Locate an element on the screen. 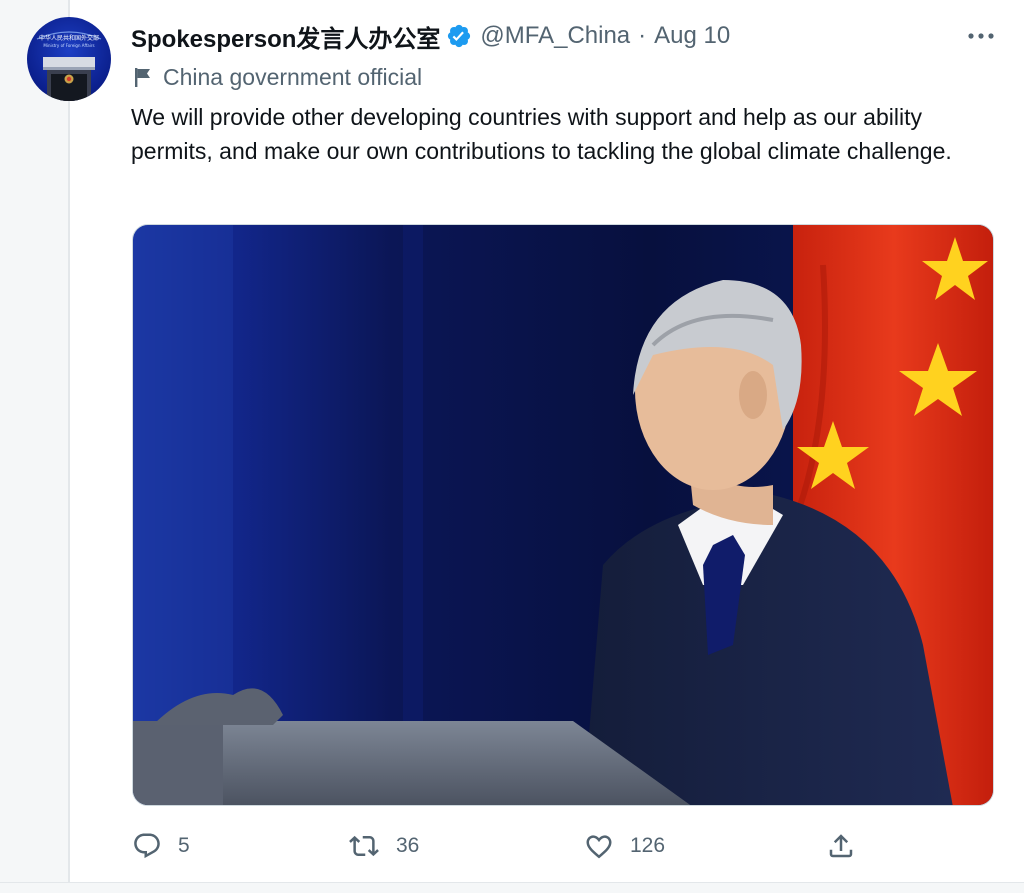  retweet-icon is located at coordinates (364, 846).